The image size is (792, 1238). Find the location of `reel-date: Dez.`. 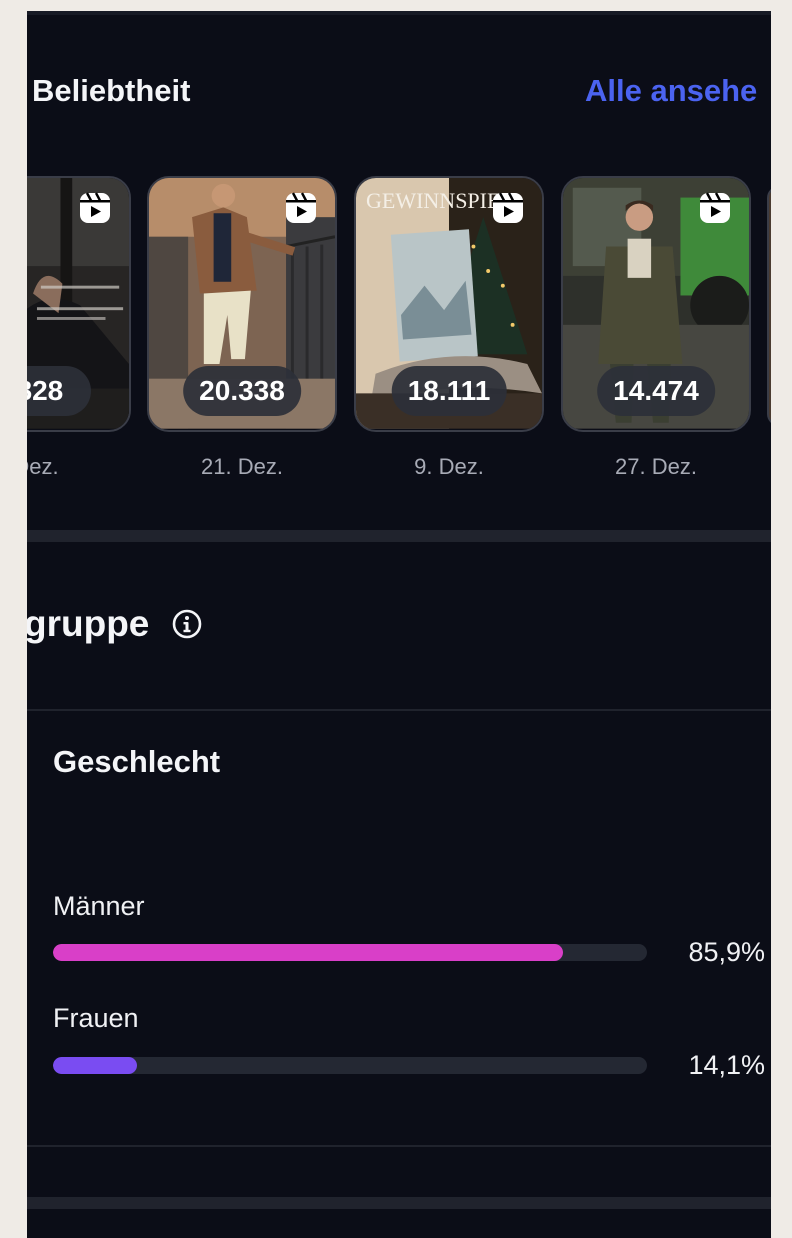

reel-date: Dez. is located at coordinates (43, 466).